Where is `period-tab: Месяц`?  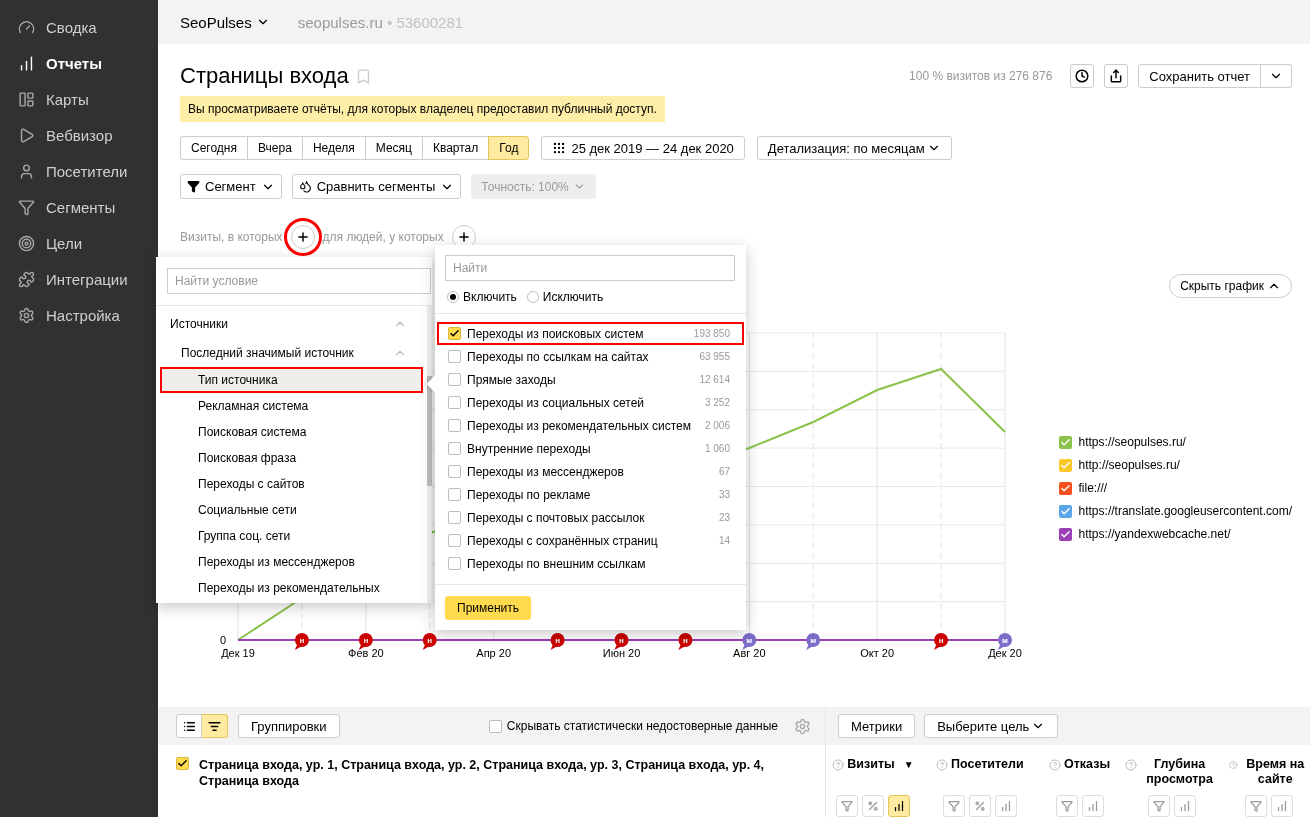 period-tab: Месяц is located at coordinates (393, 148).